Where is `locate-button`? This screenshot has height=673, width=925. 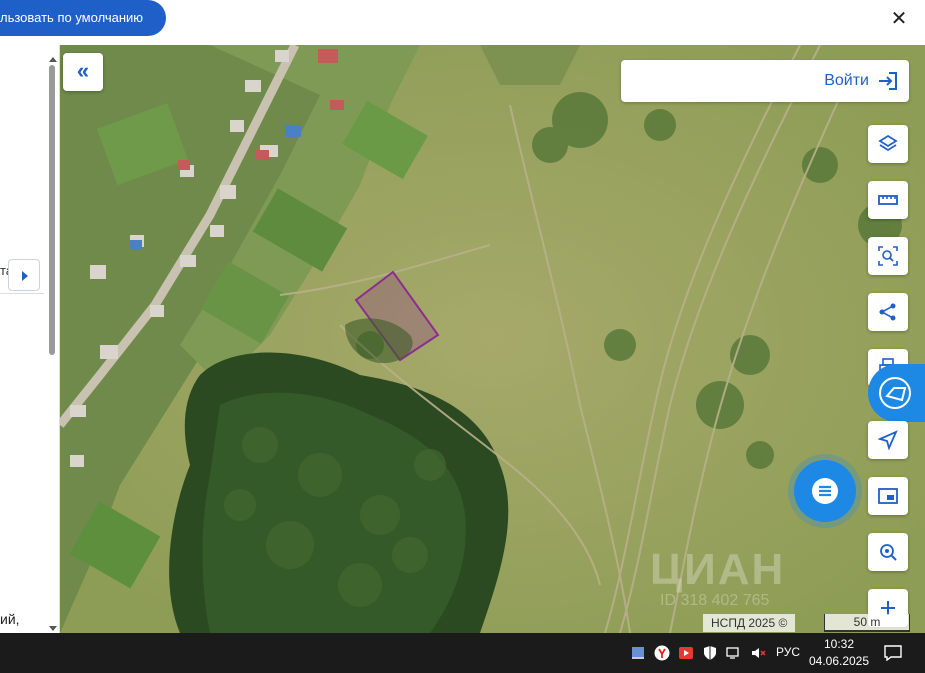 locate-button is located at coordinates (888, 440).